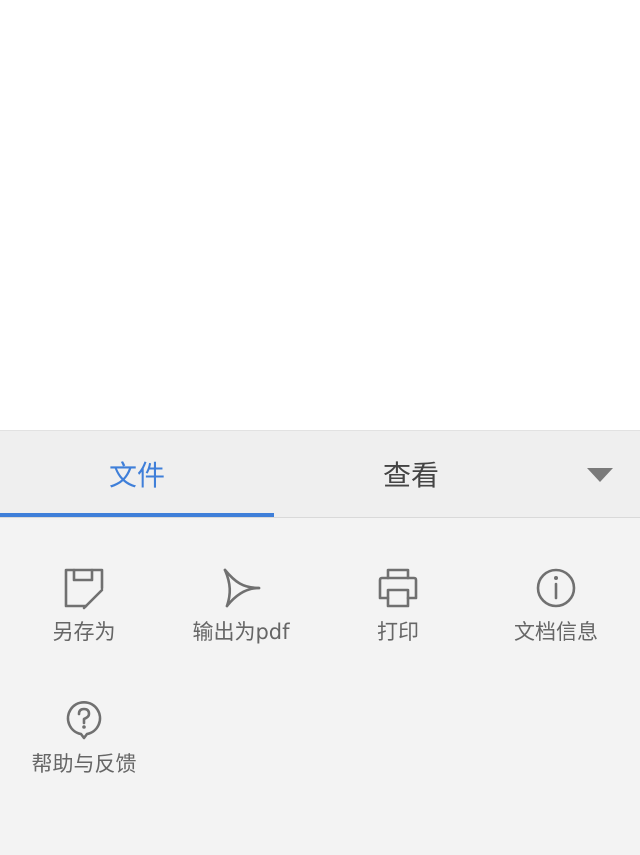  Describe the element at coordinates (241, 632) in the screenshot. I see `export-pdf-label: 输出为pdf` at that location.